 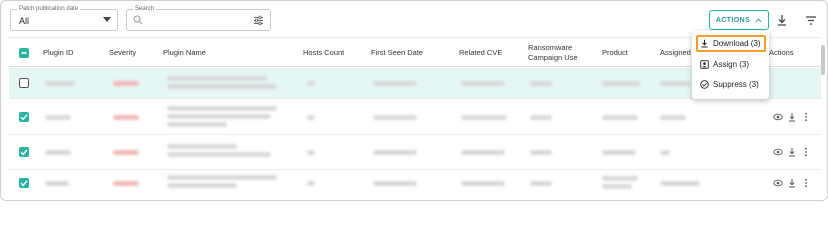 I want to click on search-label: Search, so click(x=145, y=9).